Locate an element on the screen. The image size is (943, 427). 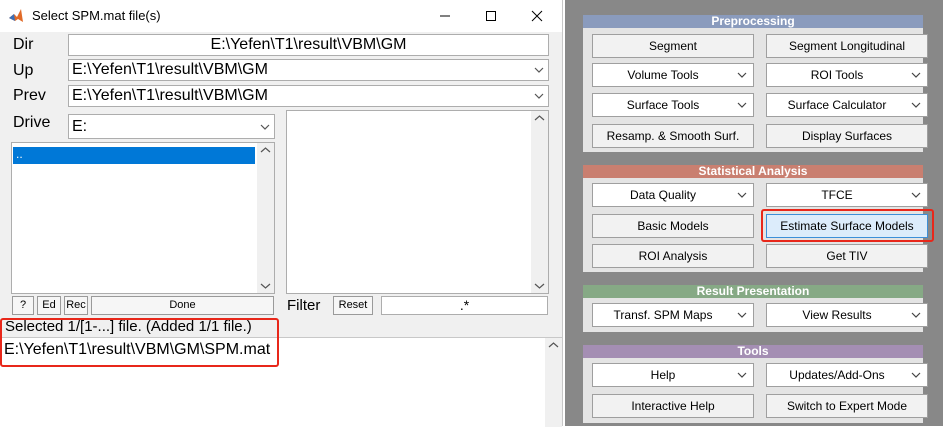
volume-tools-label: Volume Tools is located at coordinates (663, 75).